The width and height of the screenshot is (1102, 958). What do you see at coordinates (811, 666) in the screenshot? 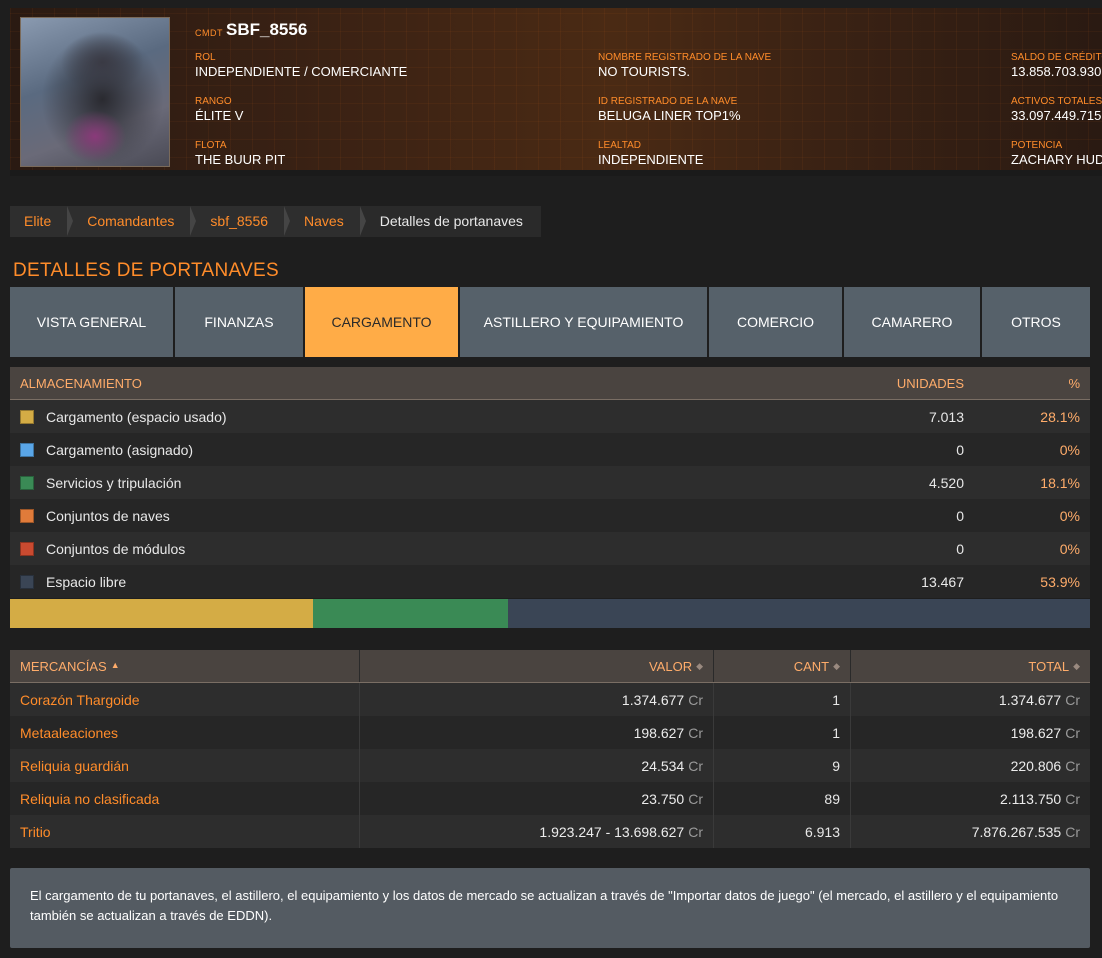
I see `goods-header-qty-label: CANT` at bounding box center [811, 666].